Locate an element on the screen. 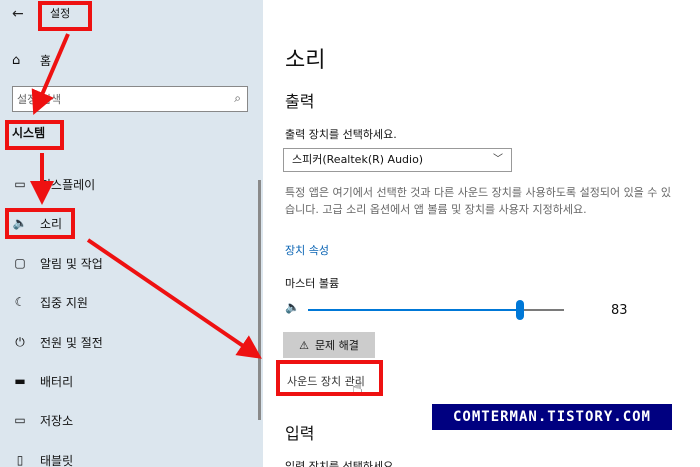 The width and height of the screenshot is (700, 467). sidebar-item-focus-assist: ☾ 집중 지원 is located at coordinates (50, 302).